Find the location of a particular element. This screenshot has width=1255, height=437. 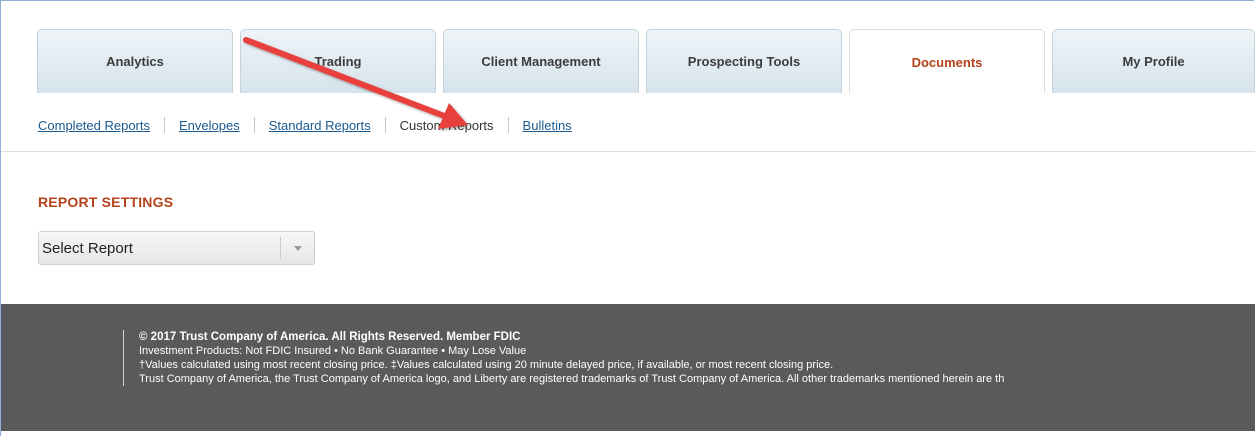

dropdown-divider is located at coordinates (280, 248).